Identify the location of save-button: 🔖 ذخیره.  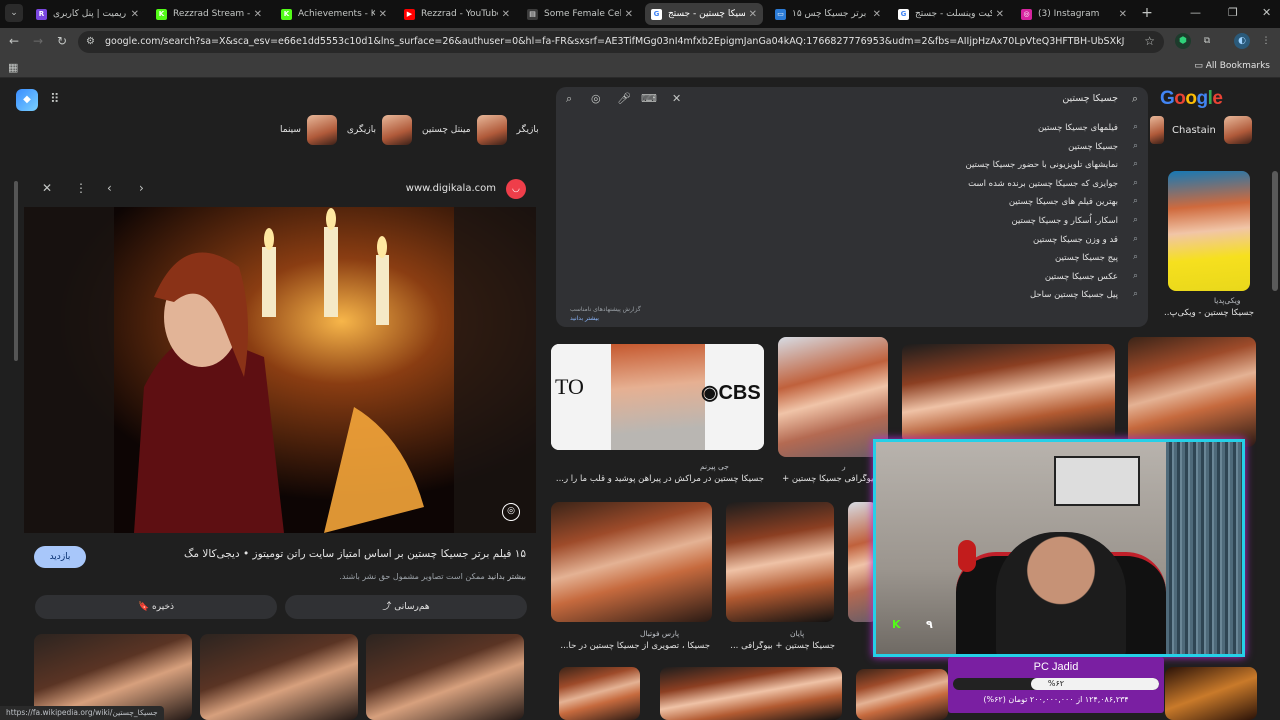
(156, 607).